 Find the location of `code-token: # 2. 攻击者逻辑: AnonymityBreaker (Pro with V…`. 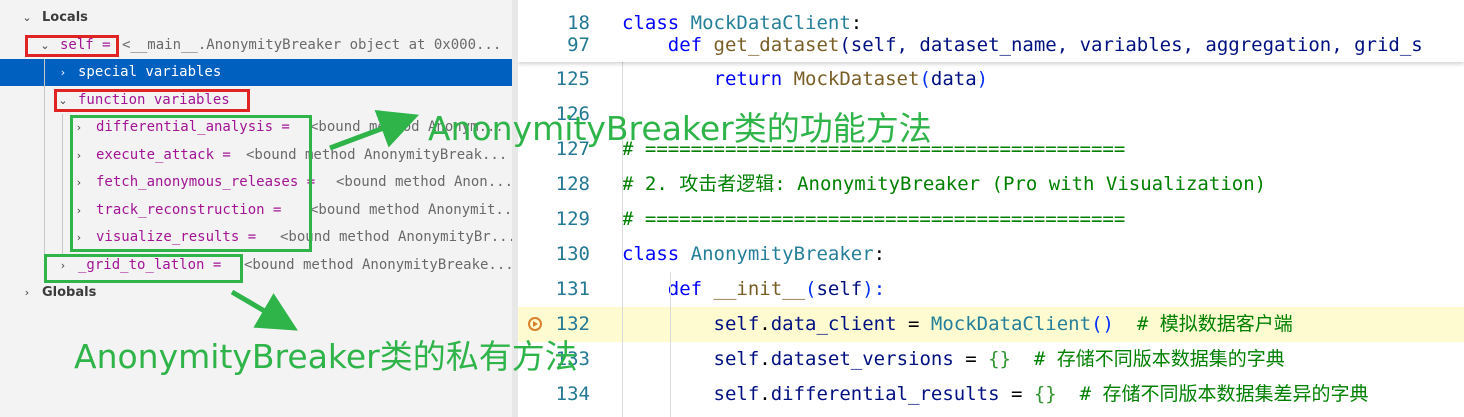

code-token: # 2. 攻击者逻辑: AnonymityBreaker (Pro with V… is located at coordinates (944, 184).